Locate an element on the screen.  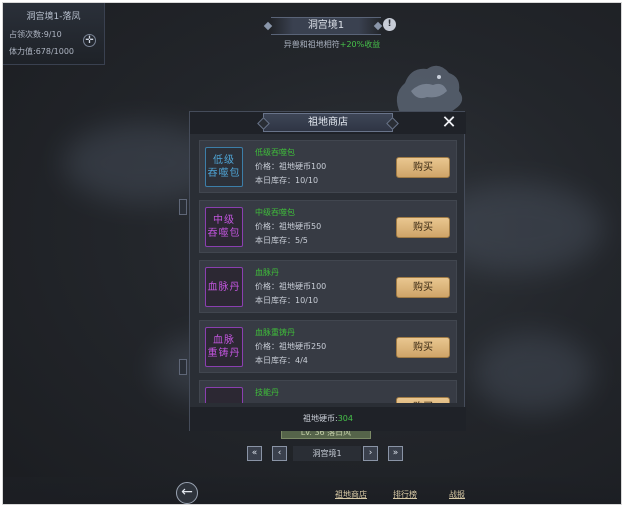
bonus-subtitle: 异兽和祖地相符+20%收益 is located at coordinates (332, 44).